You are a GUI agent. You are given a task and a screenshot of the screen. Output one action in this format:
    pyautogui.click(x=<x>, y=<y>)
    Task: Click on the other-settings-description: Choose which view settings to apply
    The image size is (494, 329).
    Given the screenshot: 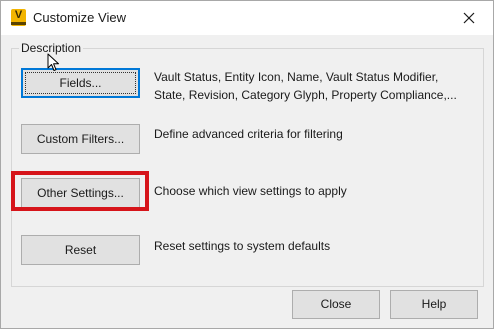 What is the action you would take?
    pyautogui.click(x=250, y=191)
    